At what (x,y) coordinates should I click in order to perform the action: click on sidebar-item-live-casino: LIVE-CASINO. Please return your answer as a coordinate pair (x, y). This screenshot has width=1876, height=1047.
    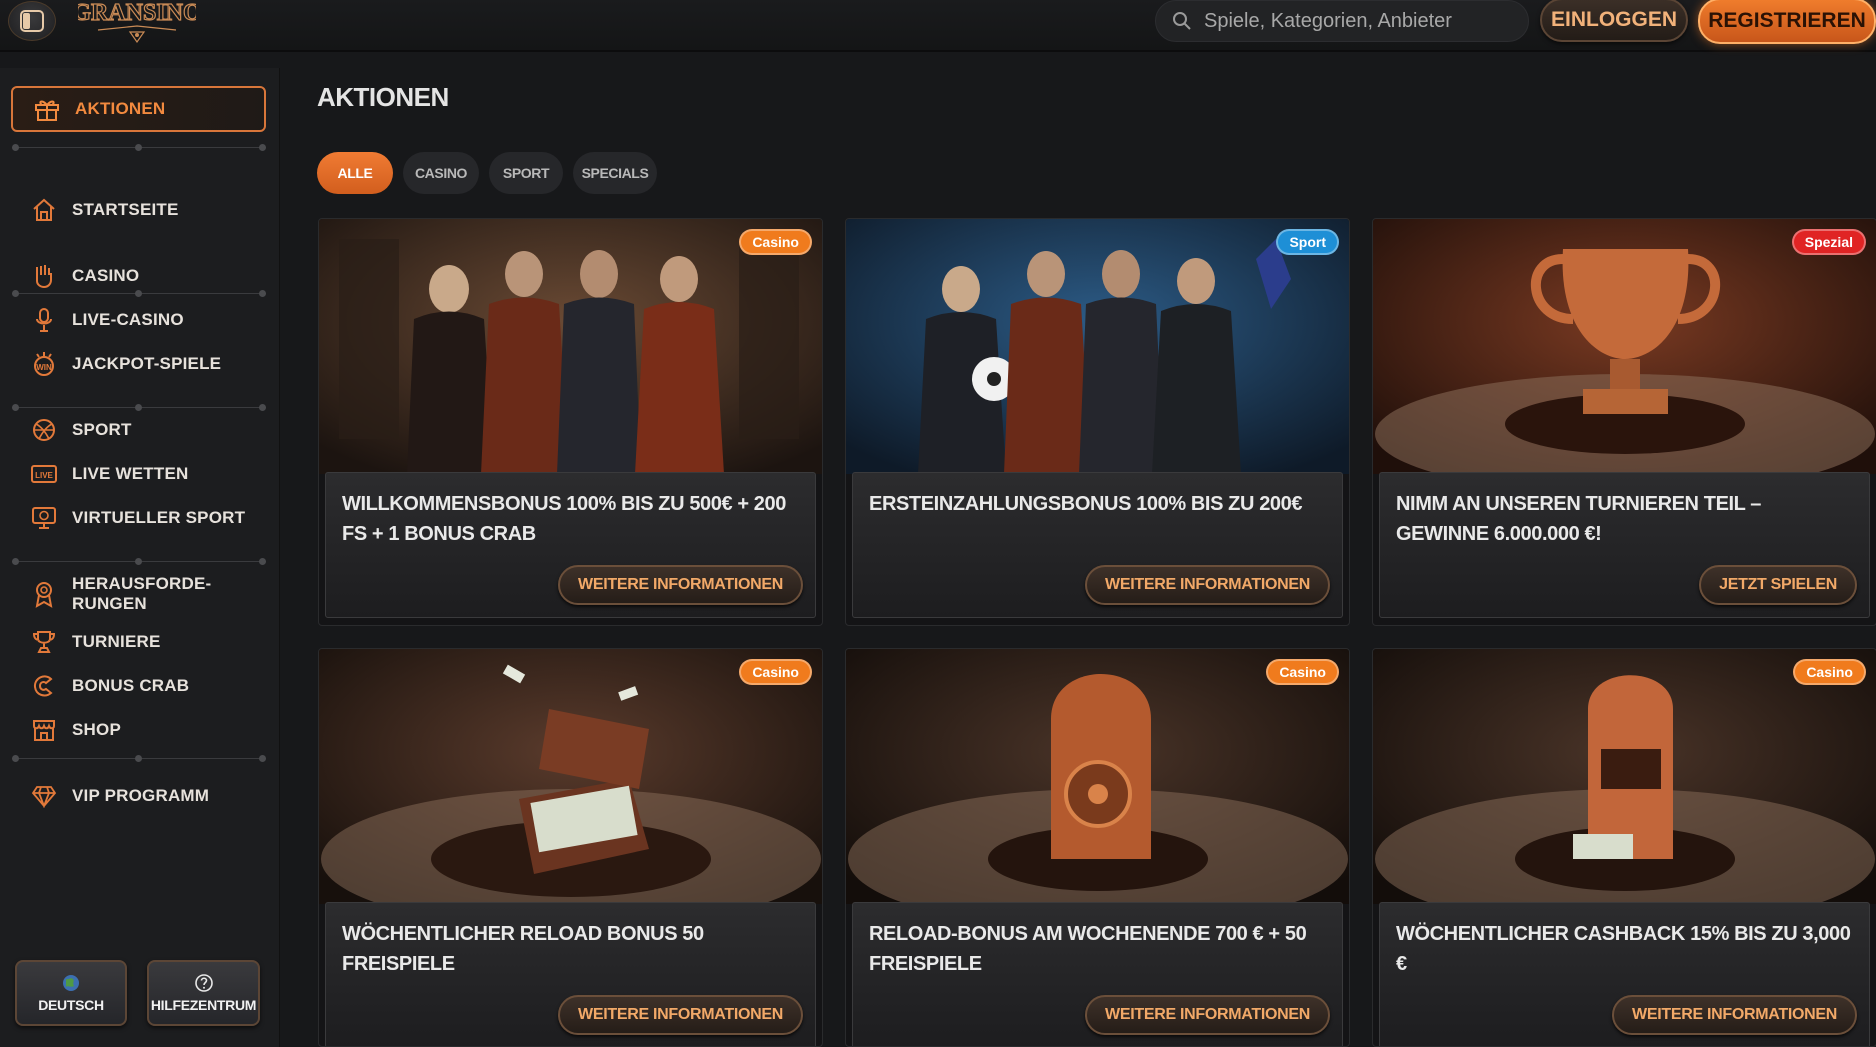
    Looking at the image, I should click on (107, 320).